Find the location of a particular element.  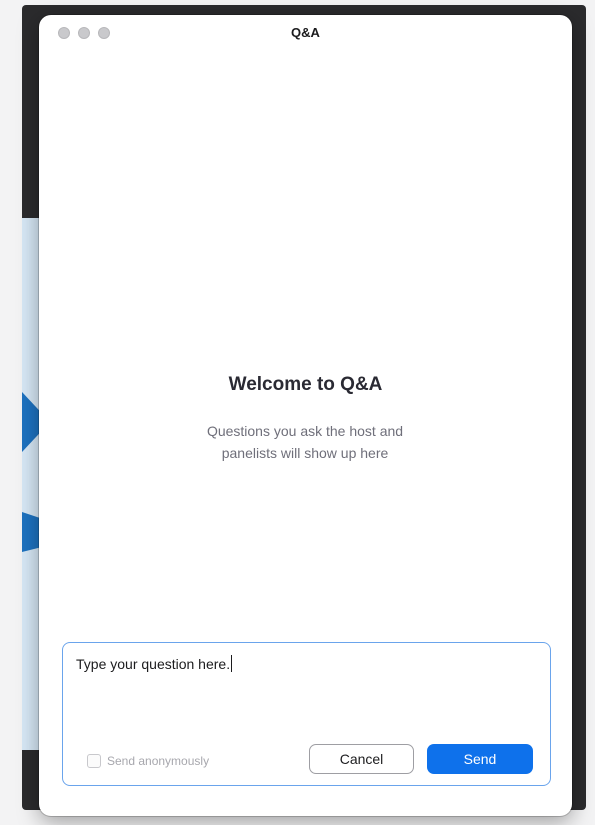

title-bar: Q&A is located at coordinates (305, 34).